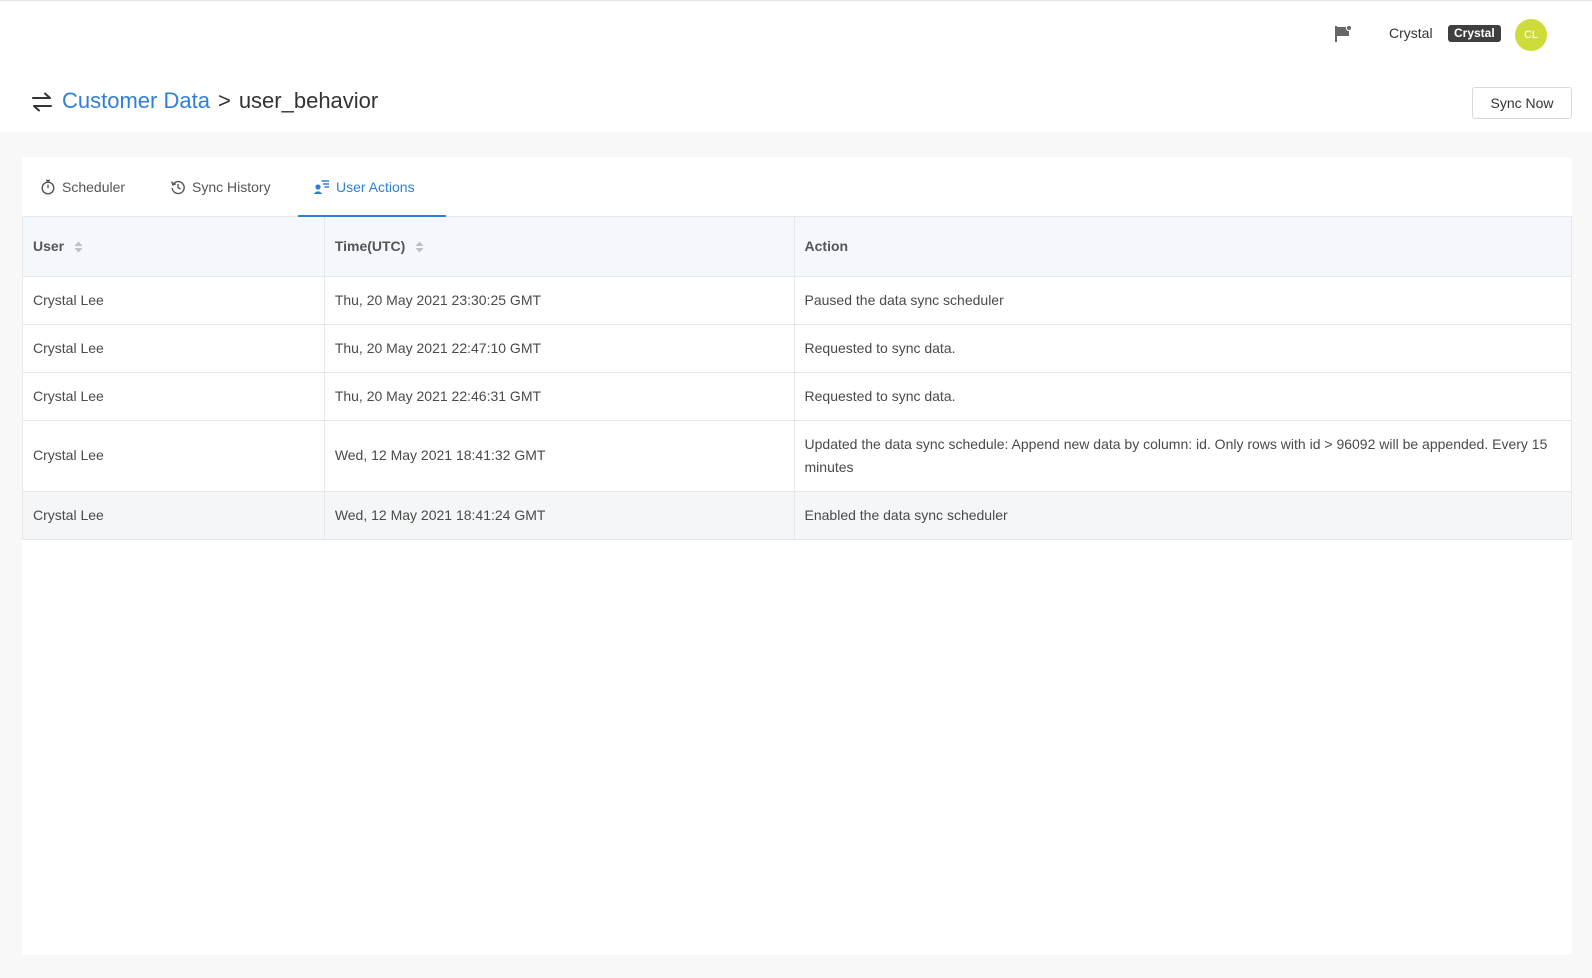 Image resolution: width=1592 pixels, height=978 pixels. What do you see at coordinates (321, 187) in the screenshot?
I see `user-list-icon` at bounding box center [321, 187].